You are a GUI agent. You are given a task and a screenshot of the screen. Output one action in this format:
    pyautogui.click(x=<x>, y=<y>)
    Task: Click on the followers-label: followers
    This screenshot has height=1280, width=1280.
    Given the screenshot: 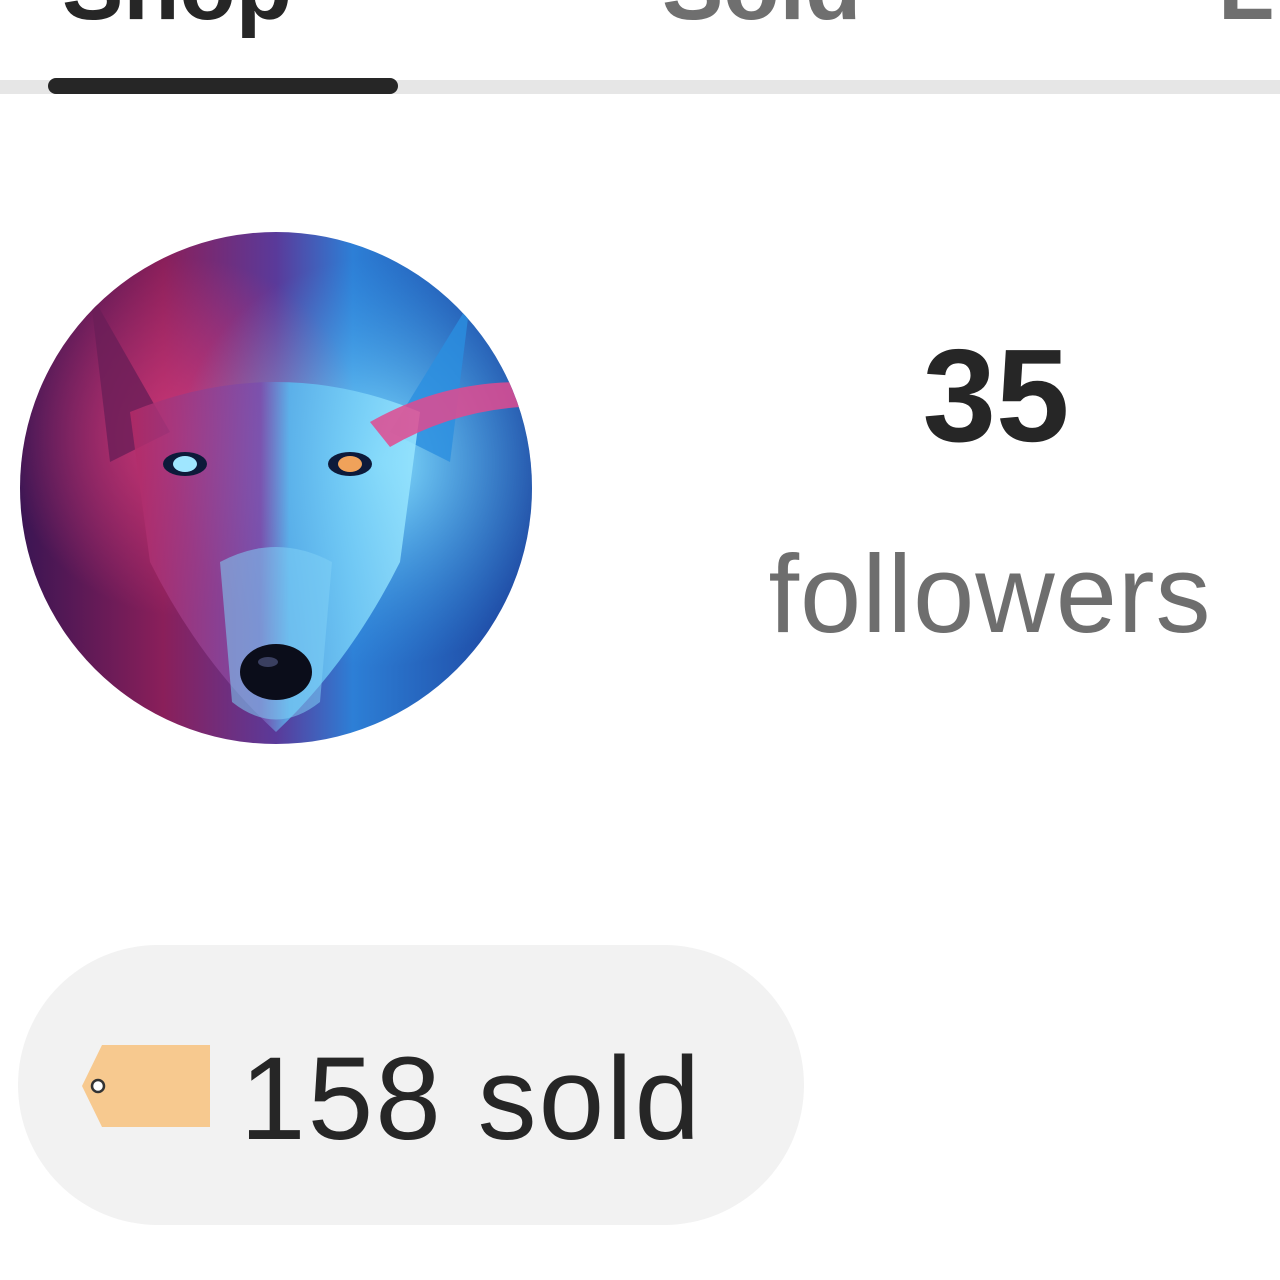 What is the action you would take?
    pyautogui.click(x=990, y=594)
    